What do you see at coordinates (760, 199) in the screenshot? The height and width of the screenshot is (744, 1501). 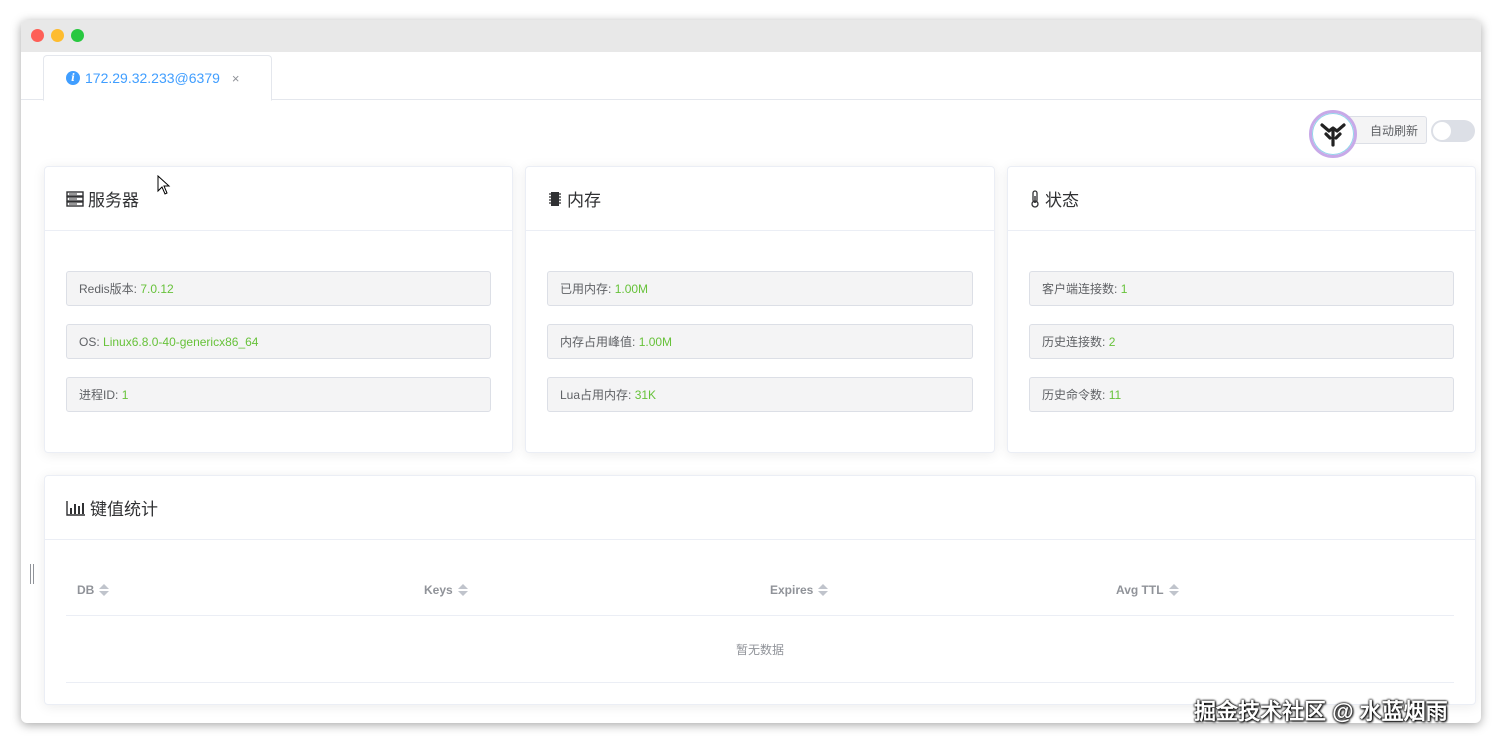 I see `memory-card-header: 内存` at bounding box center [760, 199].